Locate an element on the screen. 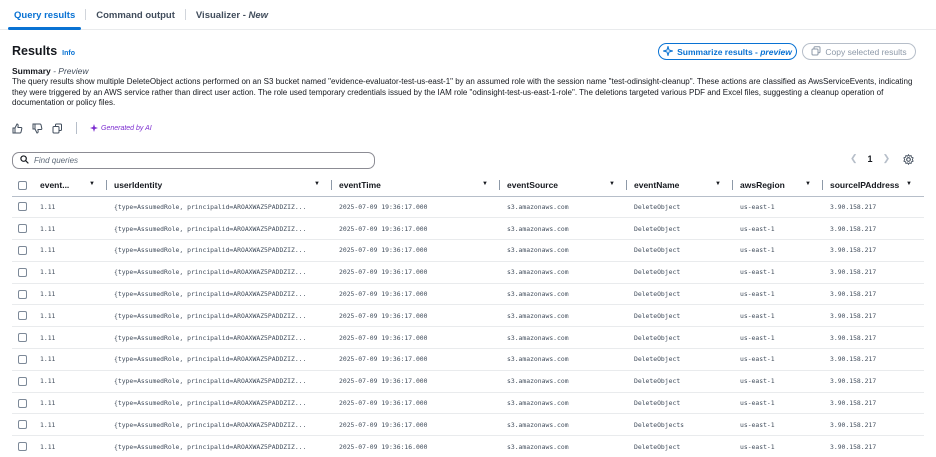  summarize-results-button: Summarize results - preview is located at coordinates (727, 51).